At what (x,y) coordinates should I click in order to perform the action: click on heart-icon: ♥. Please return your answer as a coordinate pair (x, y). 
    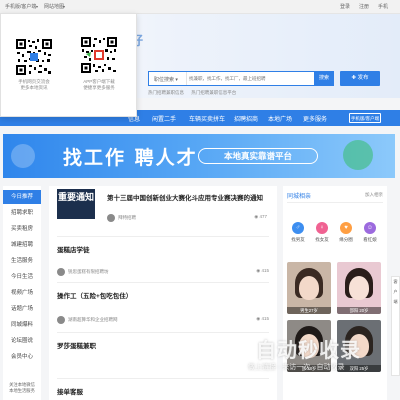
    Looking at the image, I should click on (346, 228).